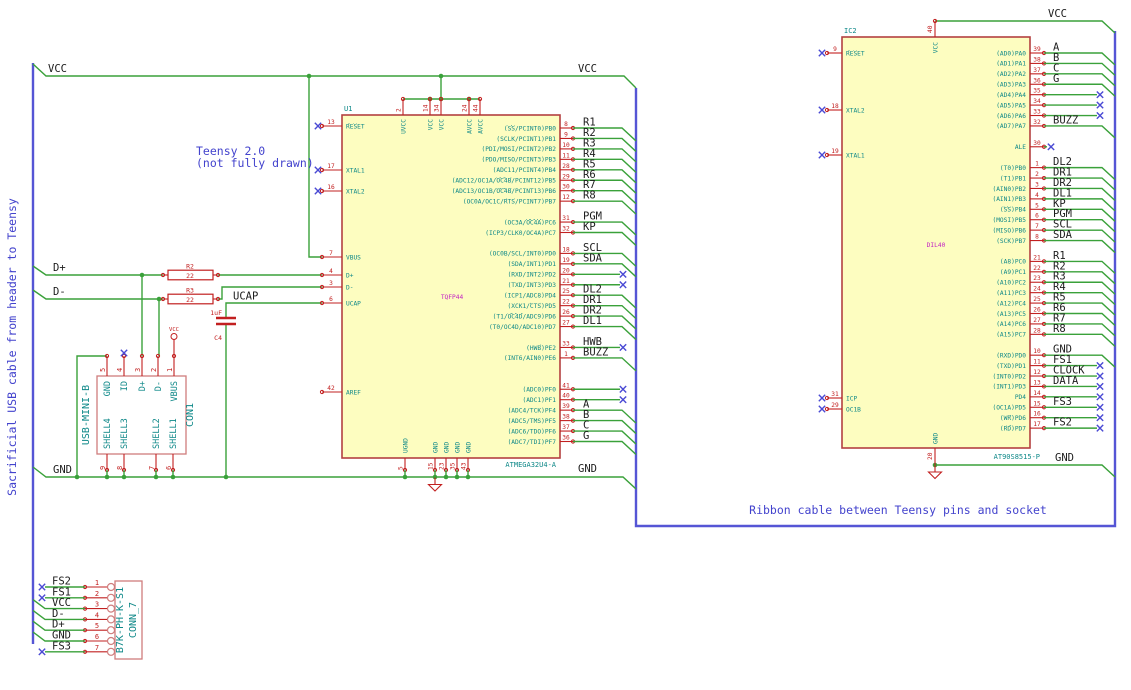  I want to click on ic2-pin-name: (INT0)PD2, so click(1009, 376).